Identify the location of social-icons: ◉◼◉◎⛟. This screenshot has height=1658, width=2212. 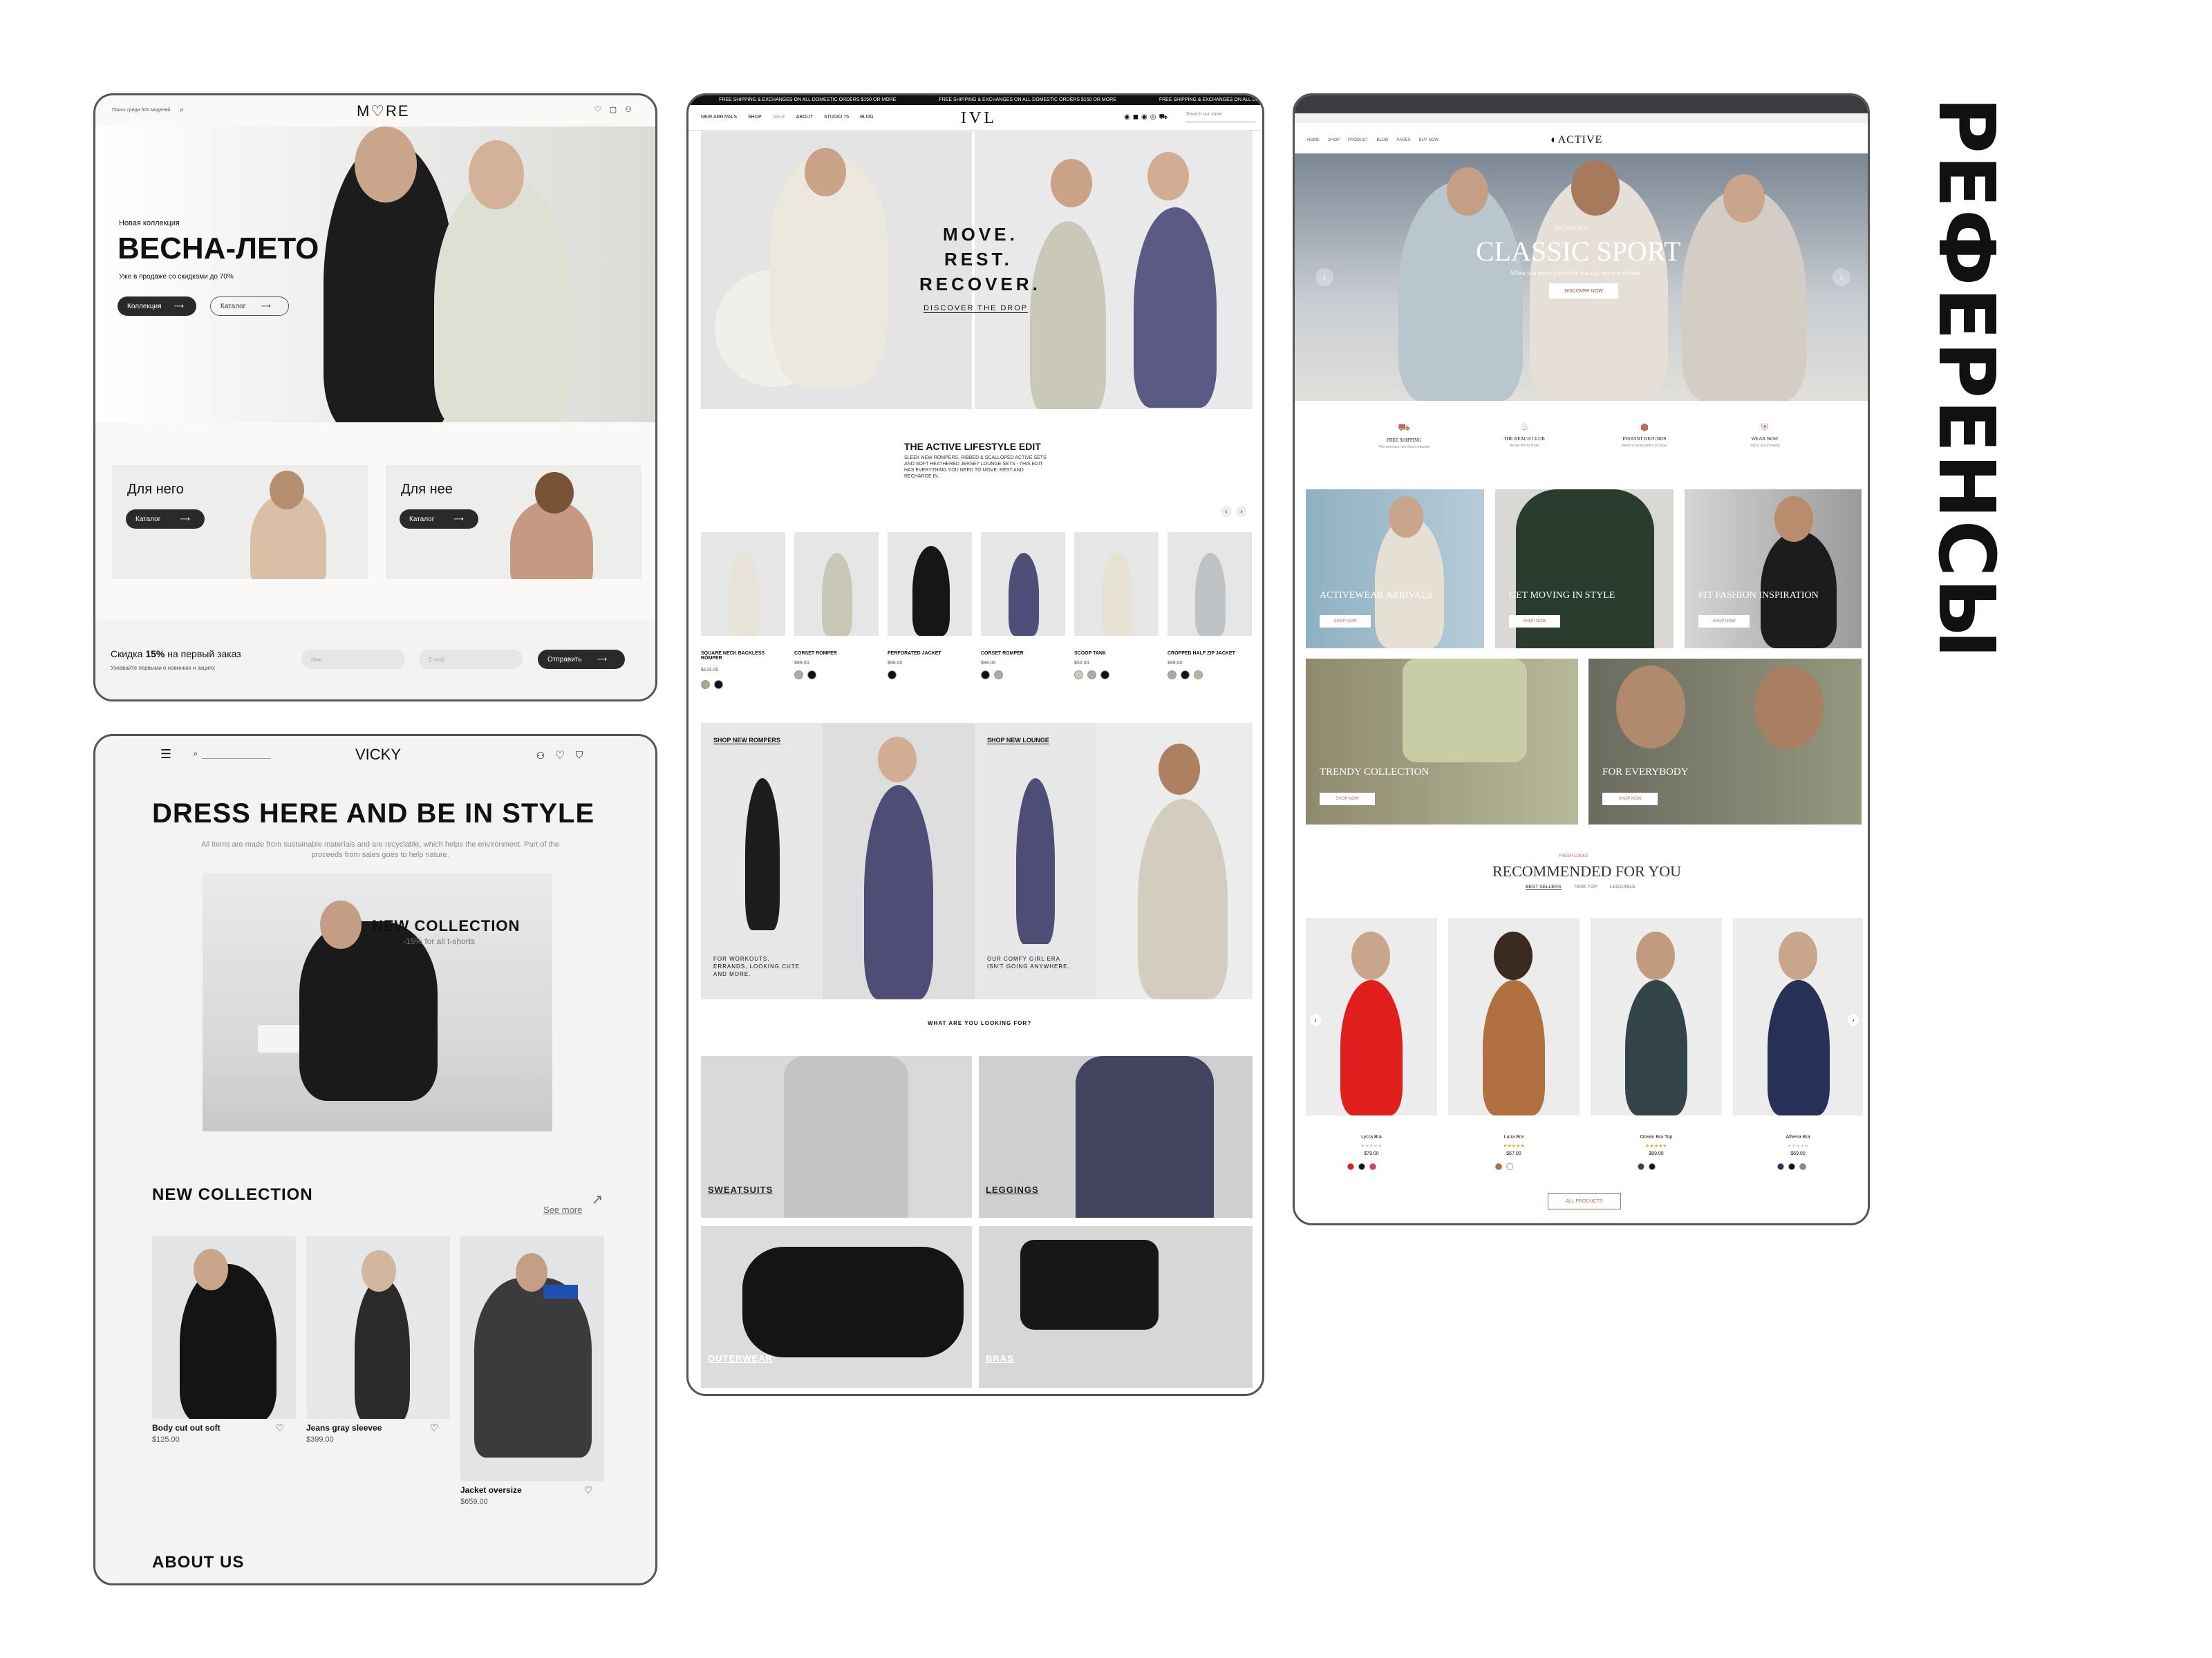
(1147, 117).